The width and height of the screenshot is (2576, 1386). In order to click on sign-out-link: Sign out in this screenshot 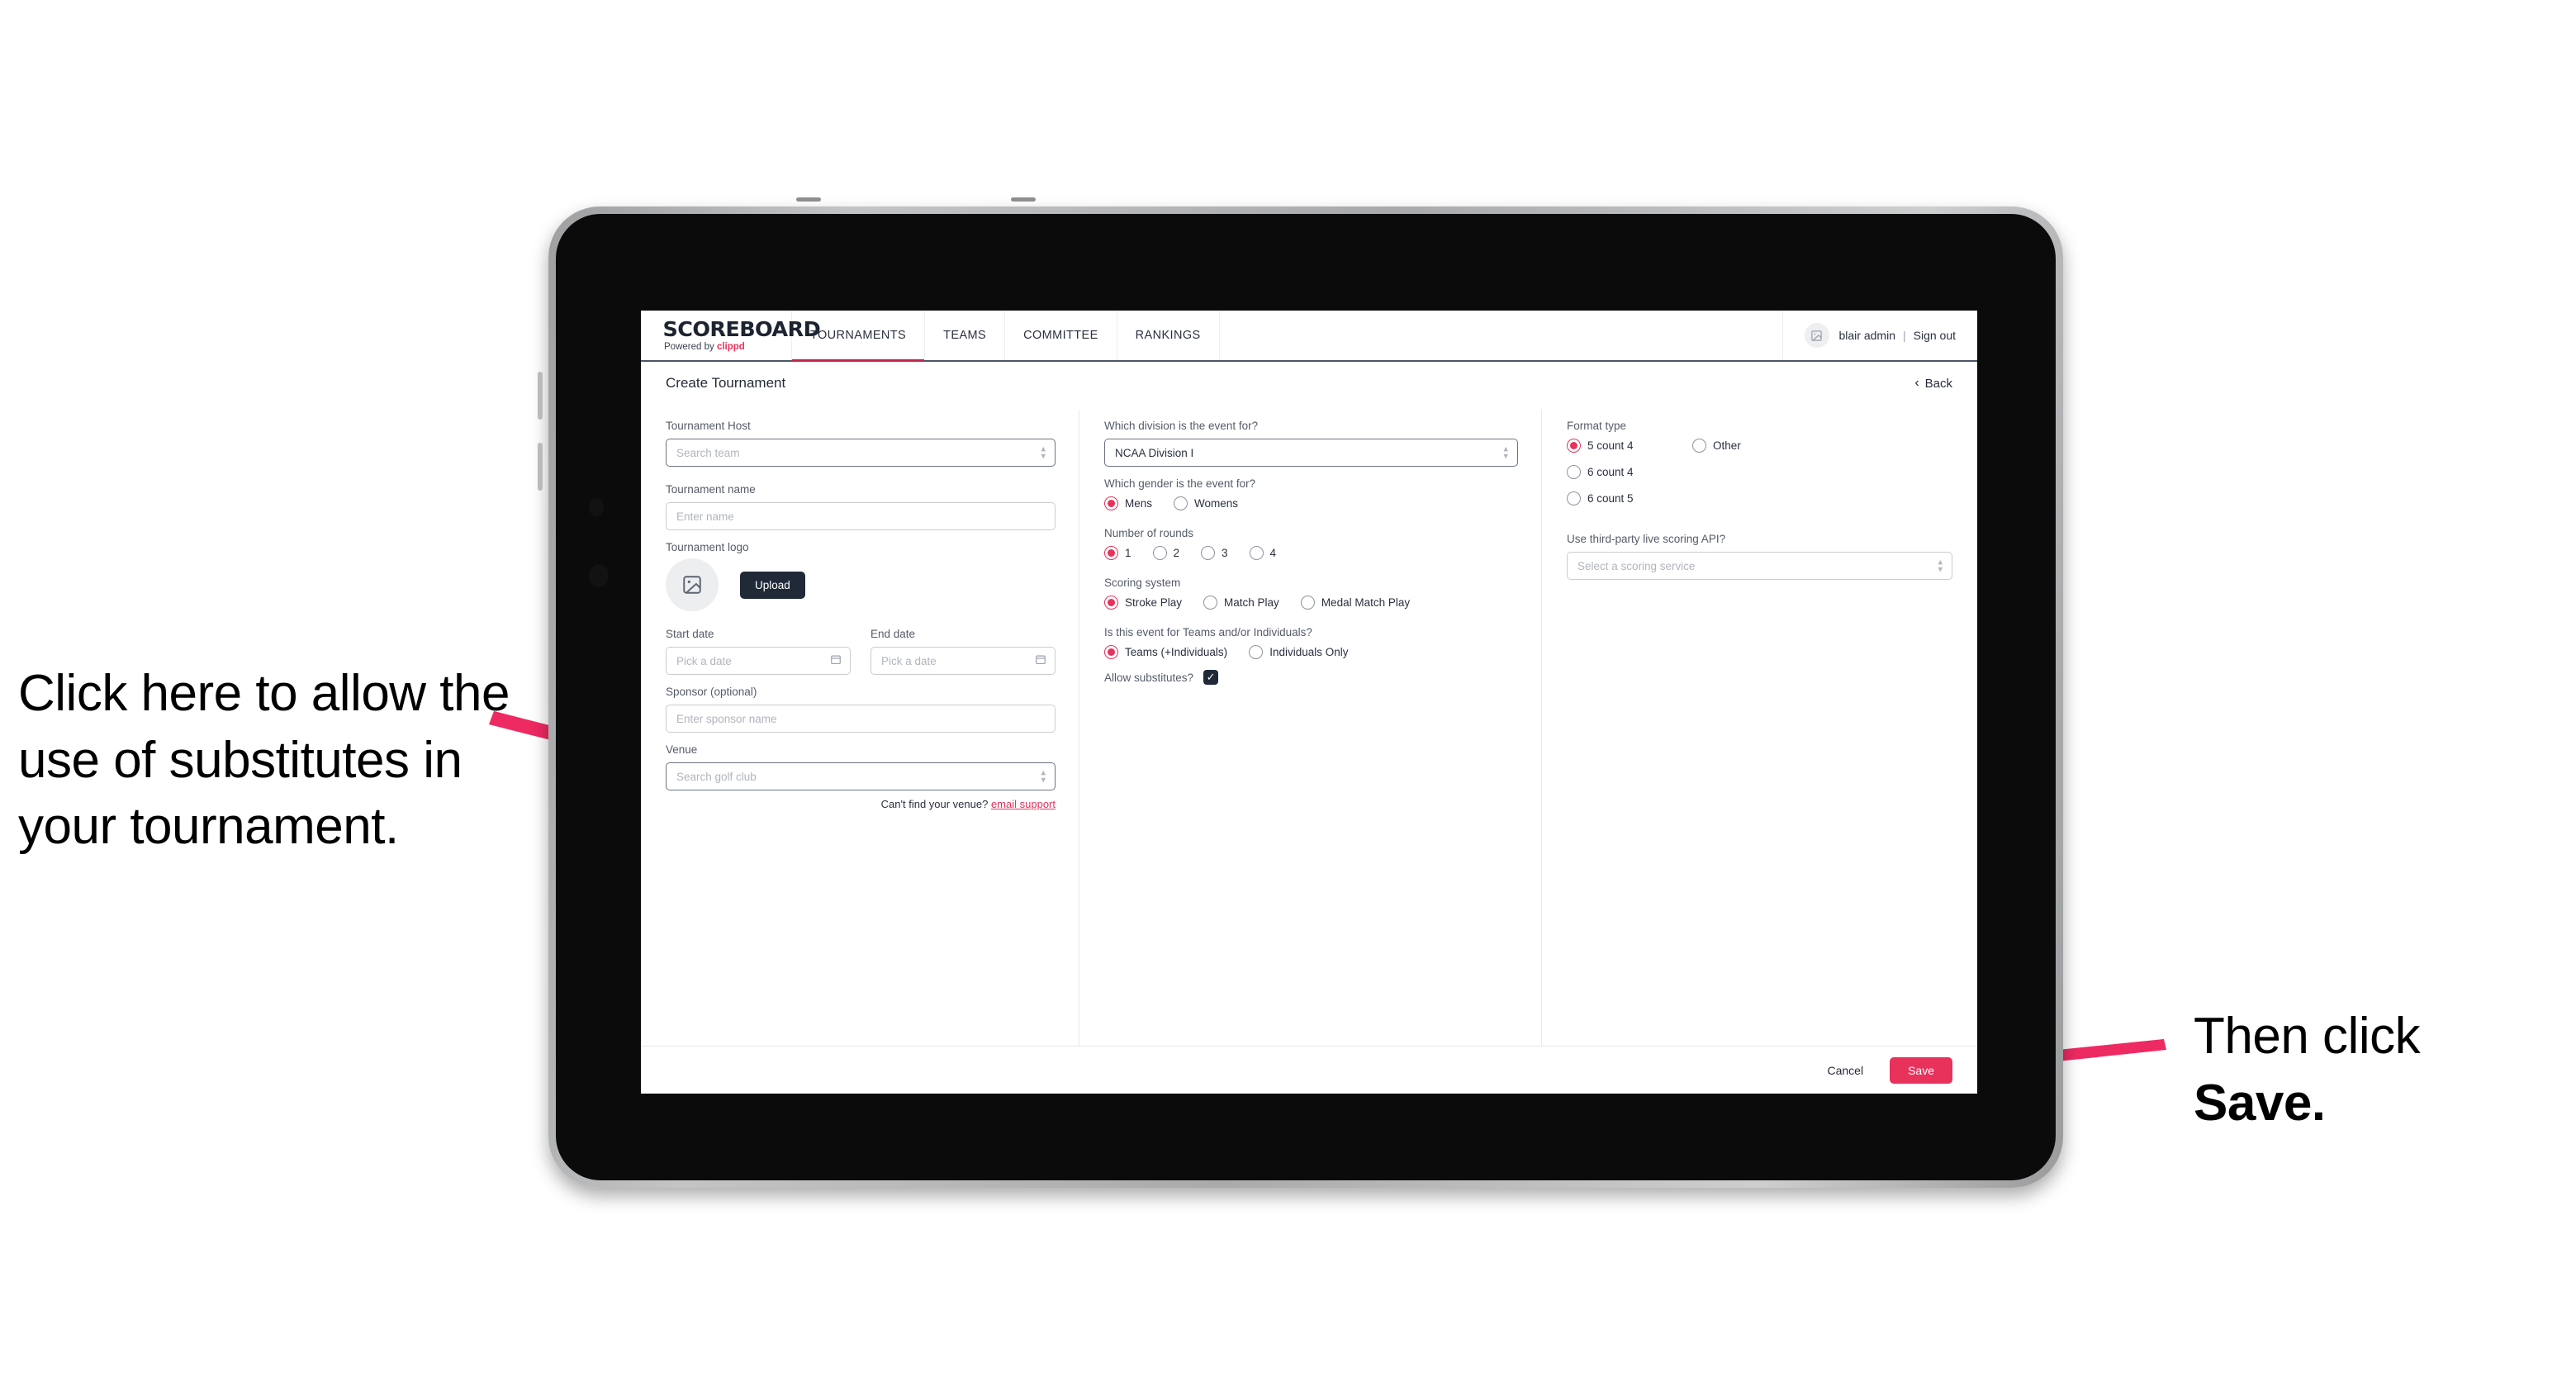, I will do `click(1935, 335)`.